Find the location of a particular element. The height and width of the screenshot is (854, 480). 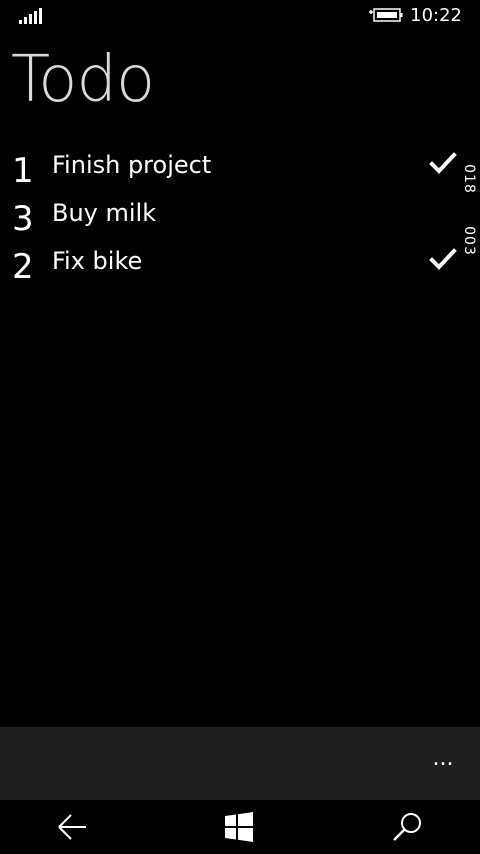

todo-number: 3 is located at coordinates (23, 219).